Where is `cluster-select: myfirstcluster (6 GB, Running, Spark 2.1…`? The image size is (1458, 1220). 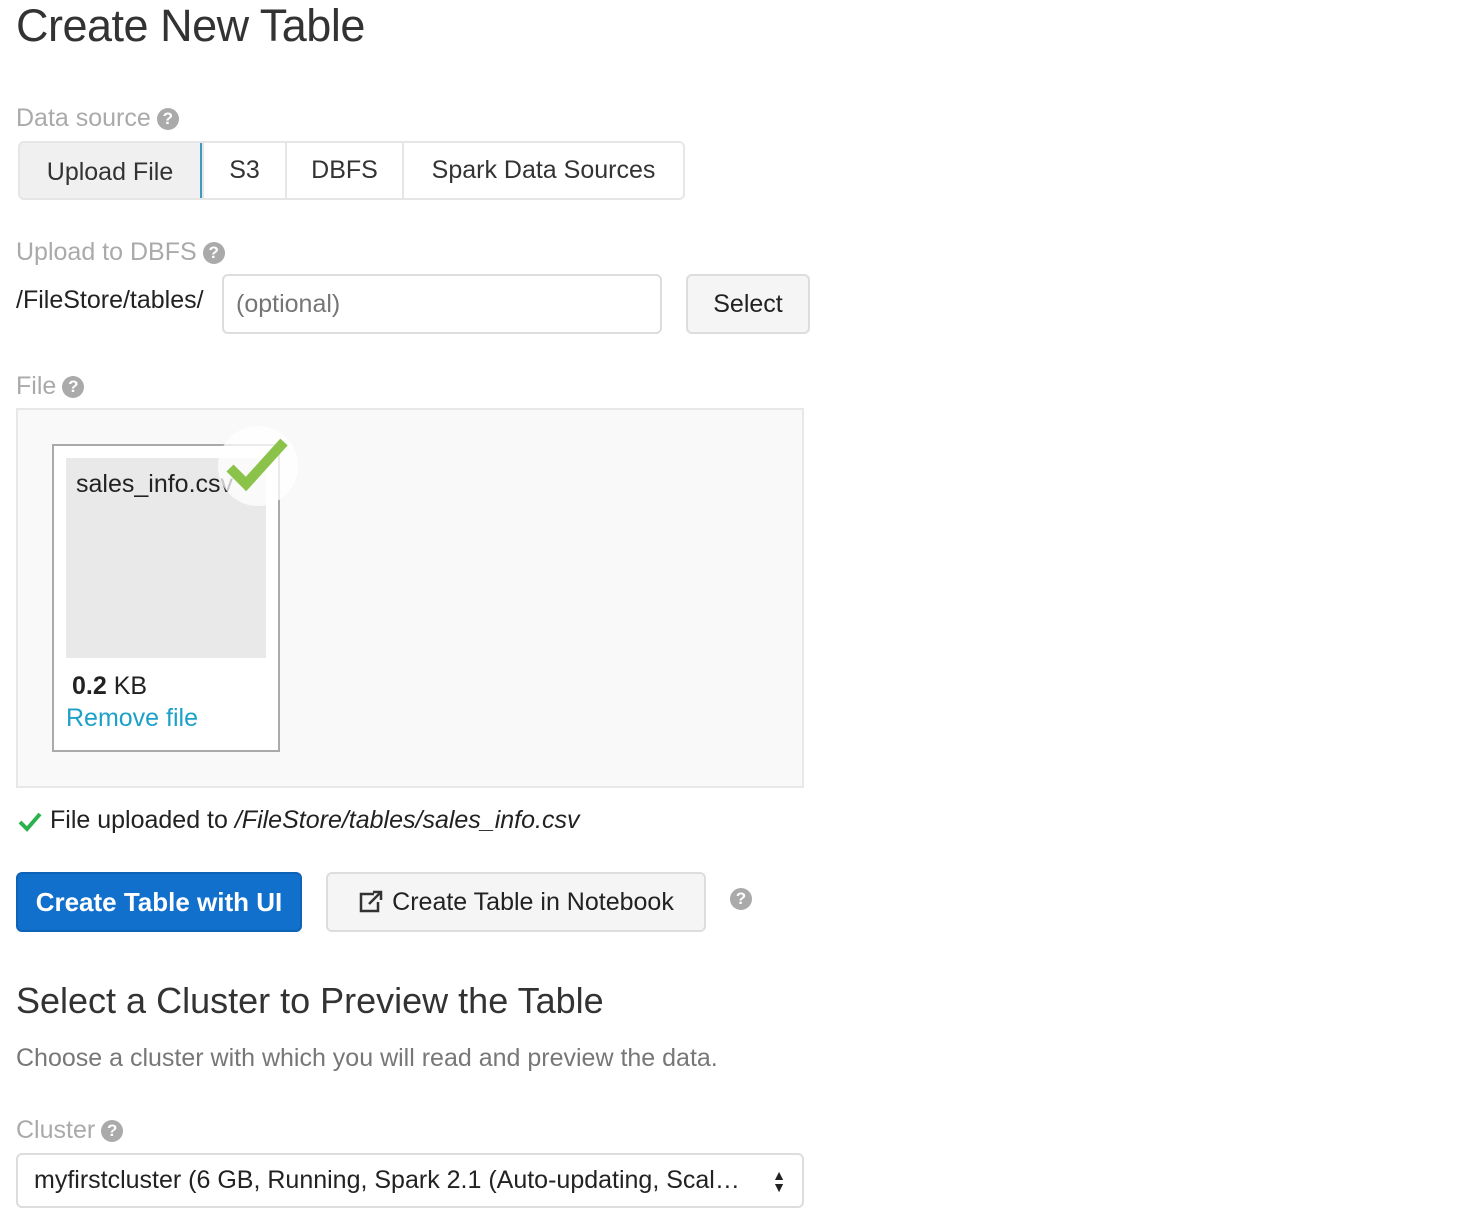 cluster-select: myfirstcluster (6 GB, Running, Spark 2.1… is located at coordinates (410, 1180).